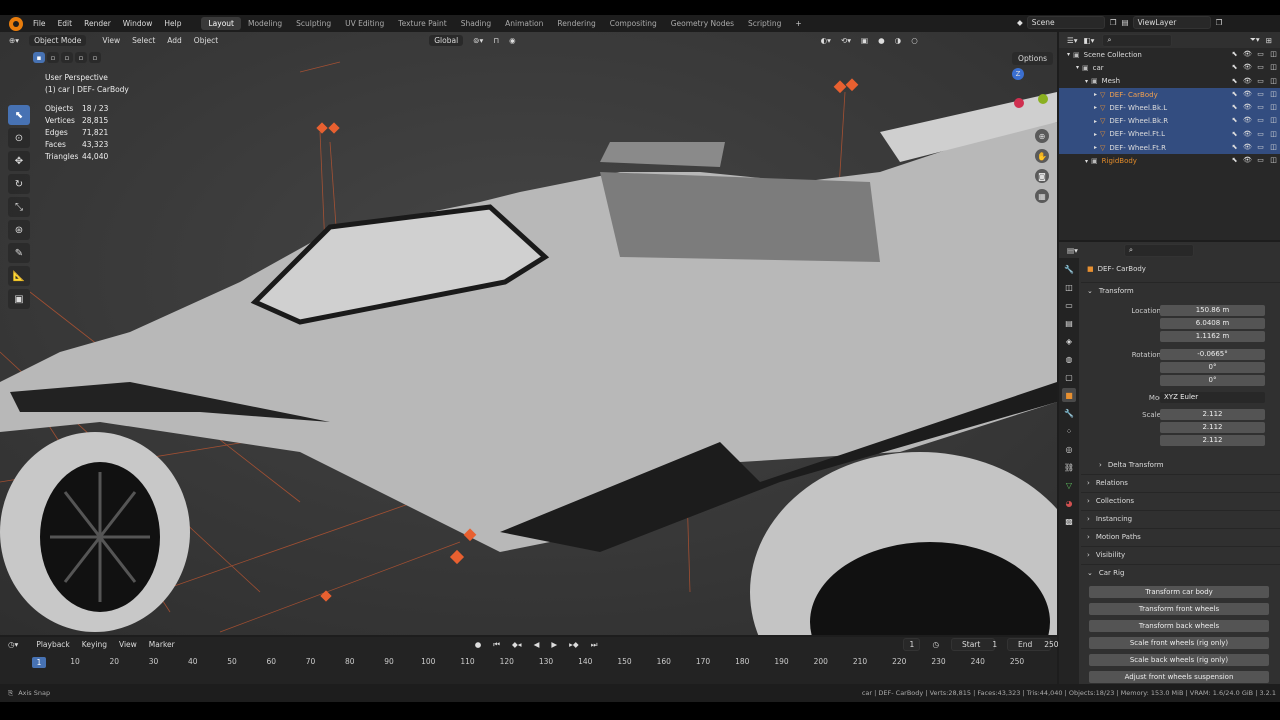  What do you see at coordinates (1069, 359) in the screenshot?
I see `world-tab-icon: ◍` at bounding box center [1069, 359].